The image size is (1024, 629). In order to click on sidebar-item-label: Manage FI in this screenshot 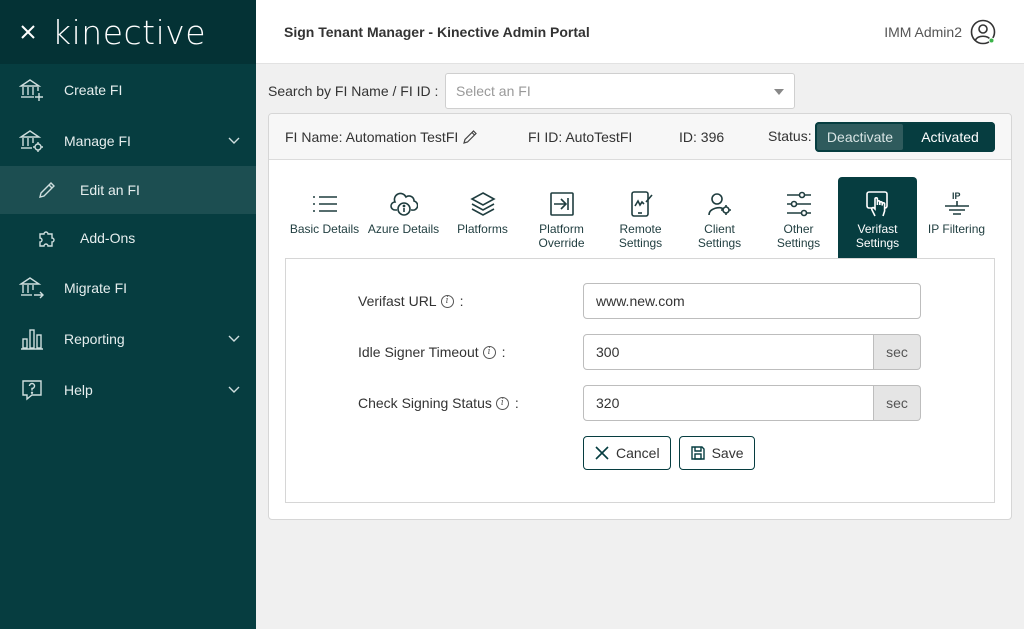, I will do `click(97, 140)`.